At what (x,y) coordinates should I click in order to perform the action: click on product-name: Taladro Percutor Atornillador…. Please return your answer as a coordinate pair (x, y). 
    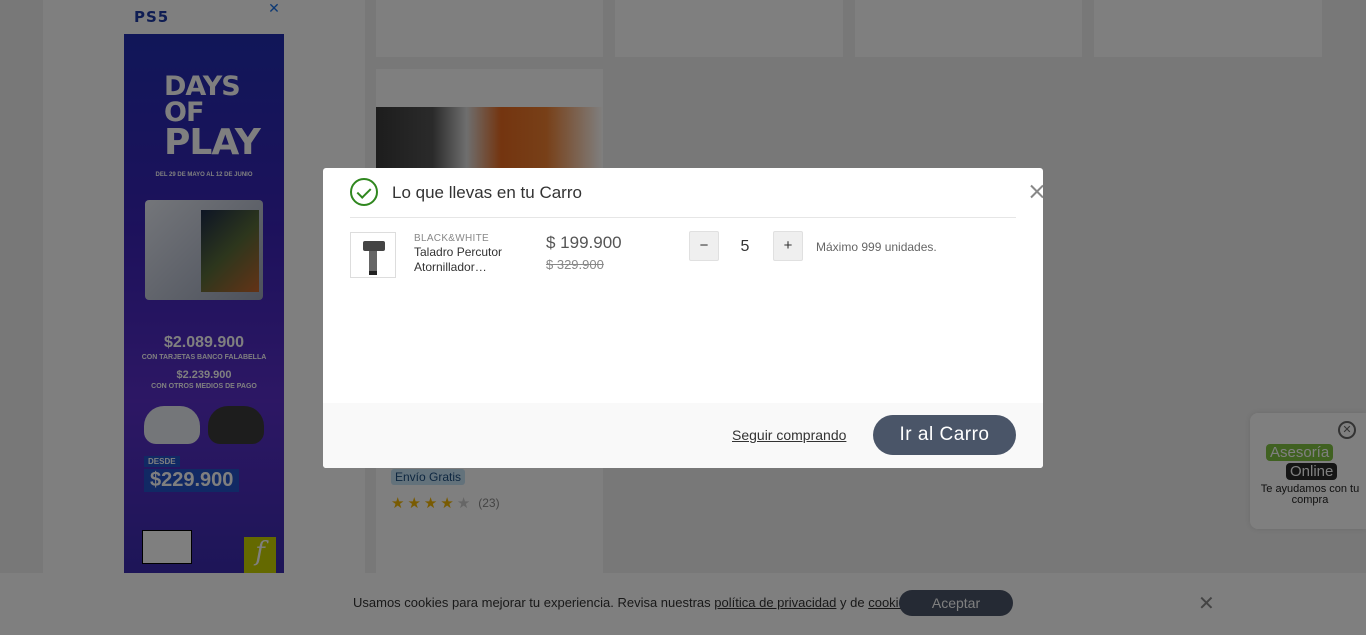
    Looking at the image, I should click on (458, 259).